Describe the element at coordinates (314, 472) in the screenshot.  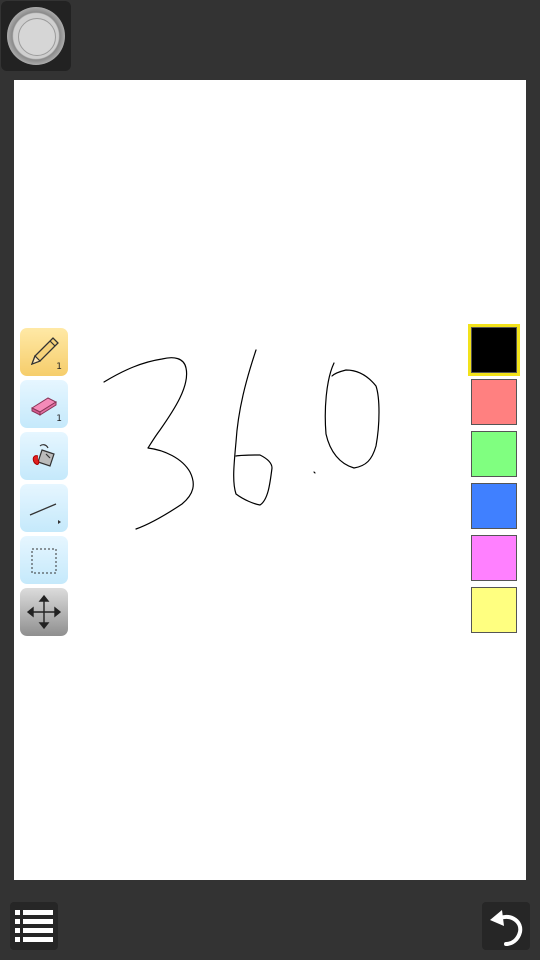
I see `stroke-dot` at that location.